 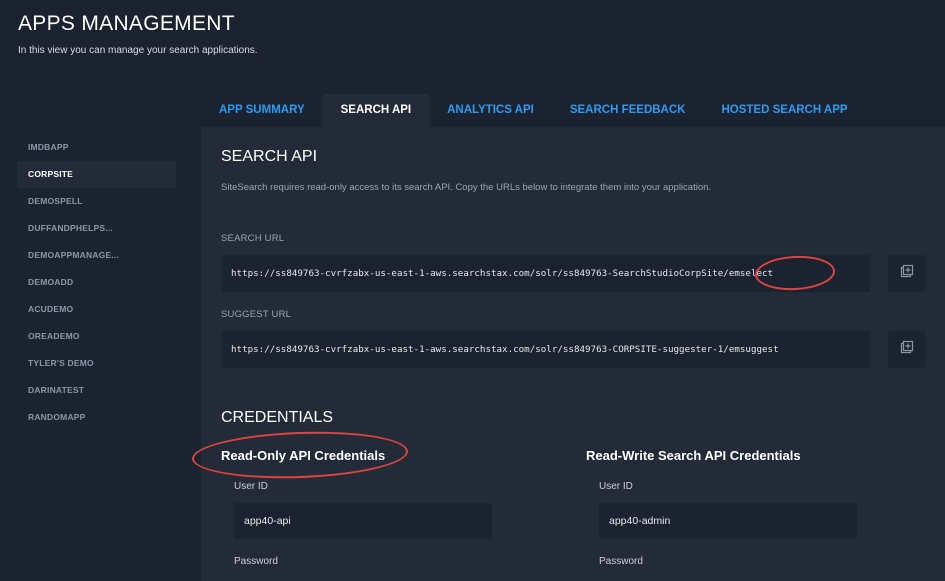 I want to click on read-only-credentials-heading: Read-Only API Credentials, so click(x=303, y=455).